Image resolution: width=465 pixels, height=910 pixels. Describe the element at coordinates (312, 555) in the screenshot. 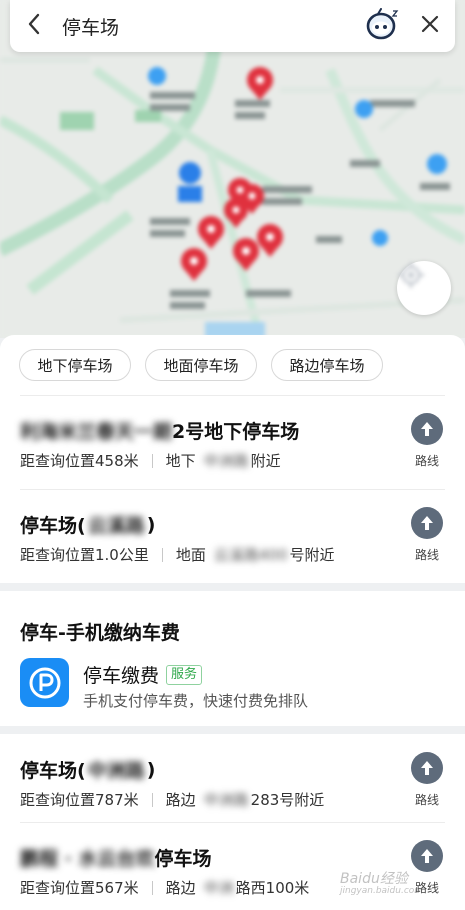

I see `result-address-suffix: 号附近` at that location.